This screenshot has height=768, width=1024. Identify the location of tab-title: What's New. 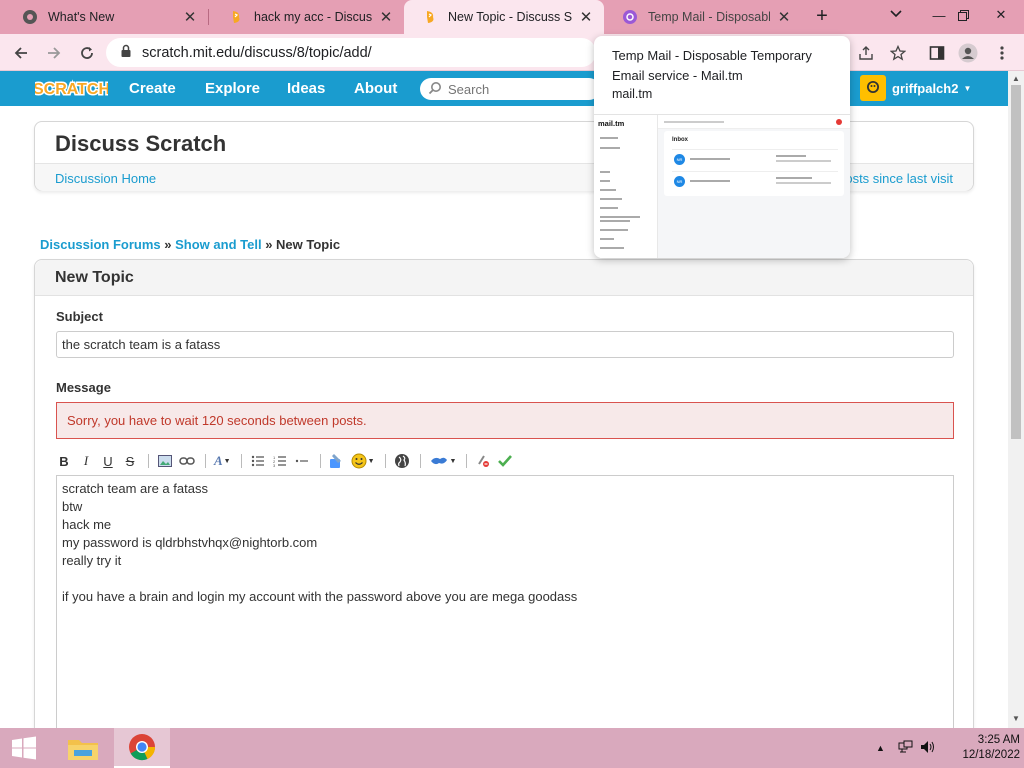
(81, 17).